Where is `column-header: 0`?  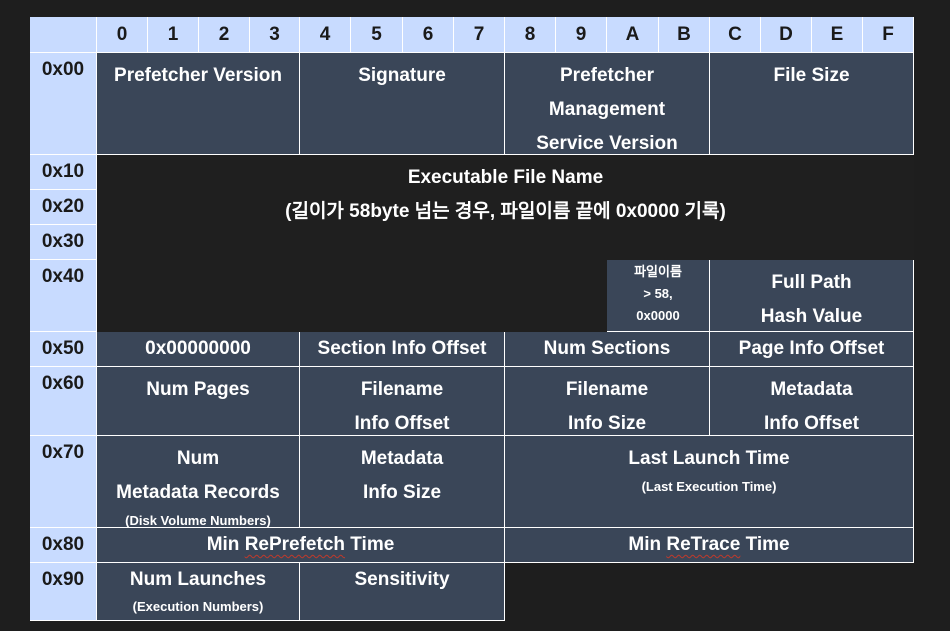 column-header: 0 is located at coordinates (122, 35).